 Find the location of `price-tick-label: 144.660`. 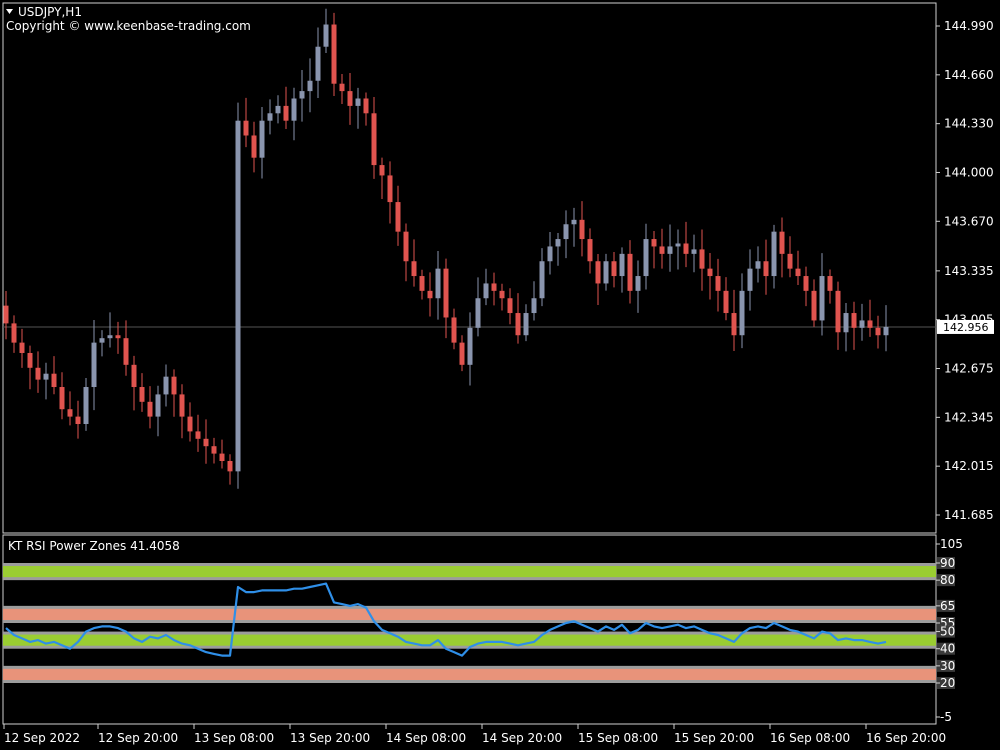

price-tick-label: 144.660 is located at coordinates (969, 75).